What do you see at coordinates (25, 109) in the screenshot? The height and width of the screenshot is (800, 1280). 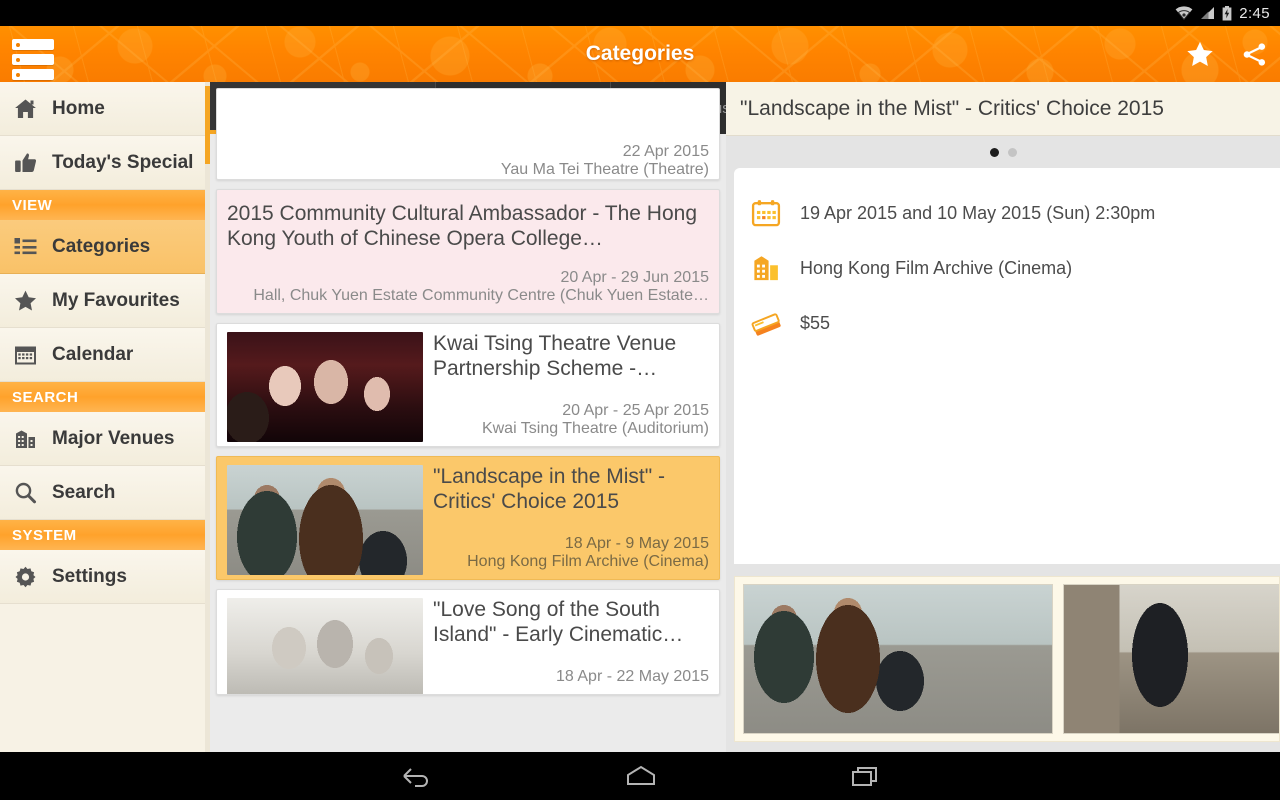 I see `home-icon` at bounding box center [25, 109].